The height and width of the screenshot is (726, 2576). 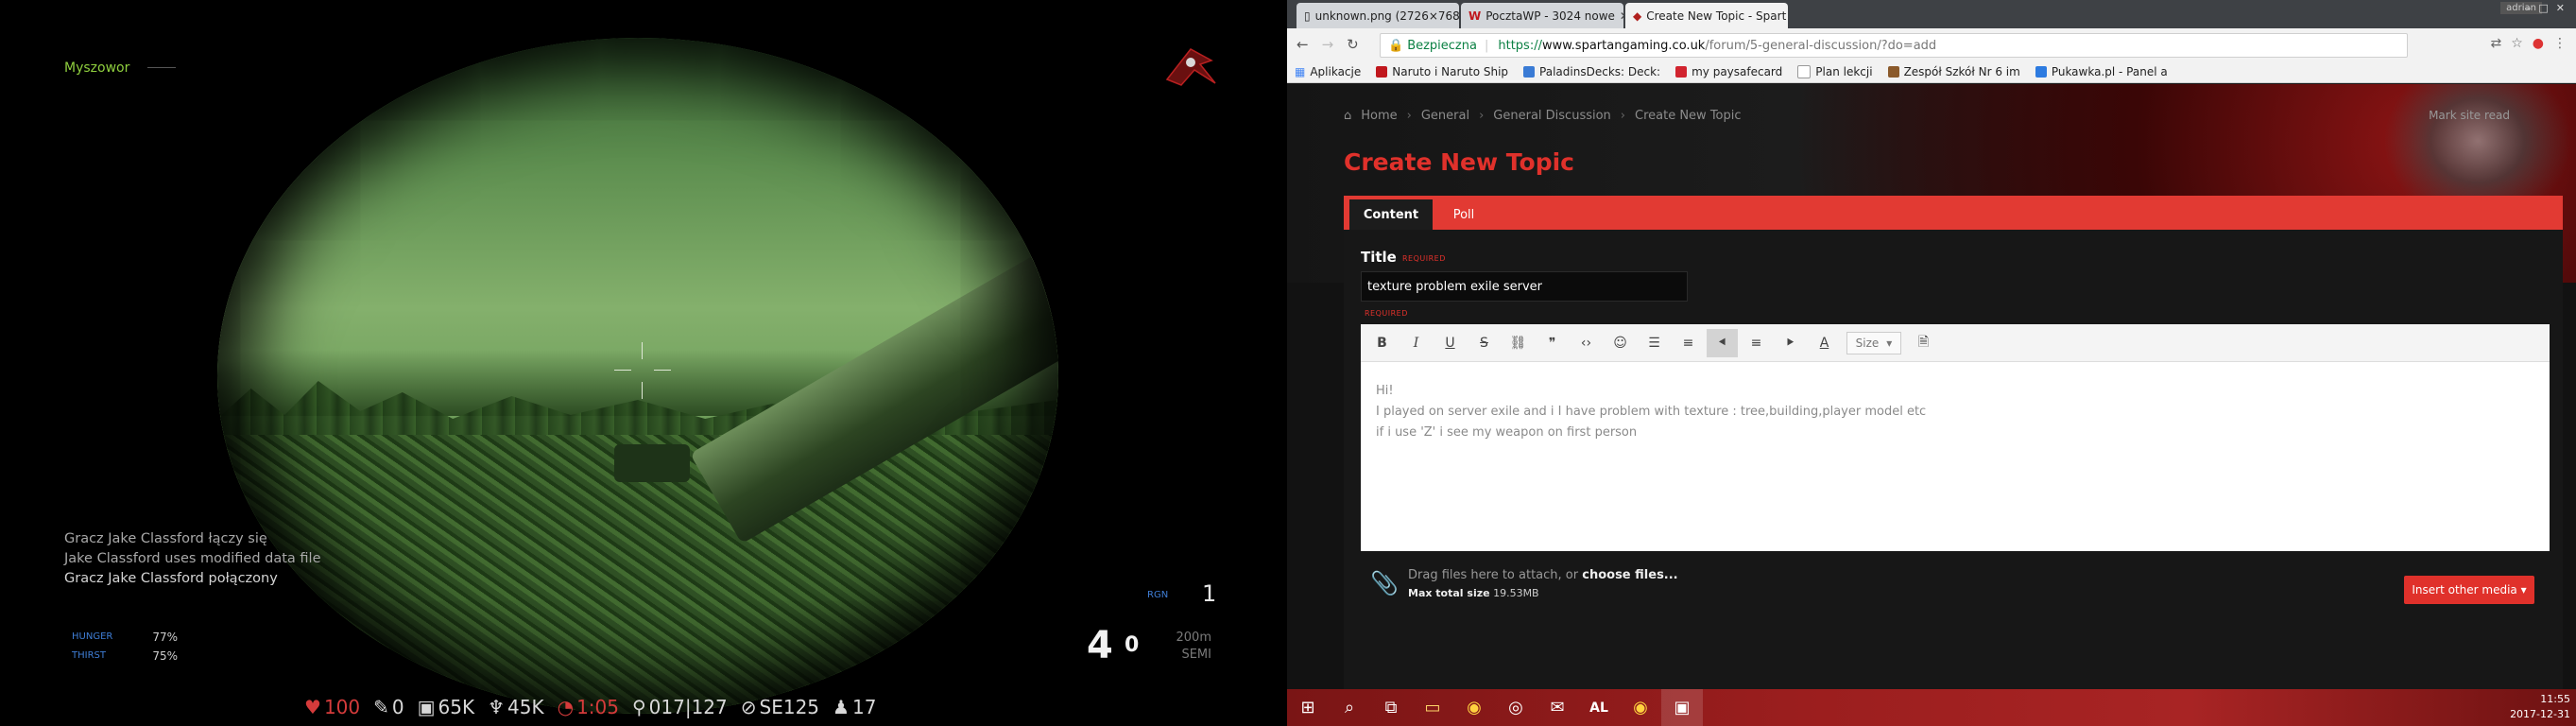 I want to click on reload-icon: ↻, so click(x=1353, y=44).